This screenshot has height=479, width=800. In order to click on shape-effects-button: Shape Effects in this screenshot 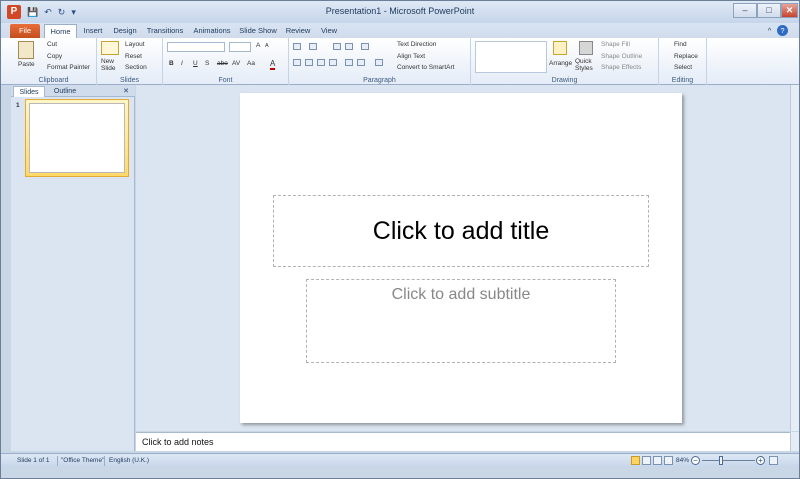, I will do `click(621, 67)`.